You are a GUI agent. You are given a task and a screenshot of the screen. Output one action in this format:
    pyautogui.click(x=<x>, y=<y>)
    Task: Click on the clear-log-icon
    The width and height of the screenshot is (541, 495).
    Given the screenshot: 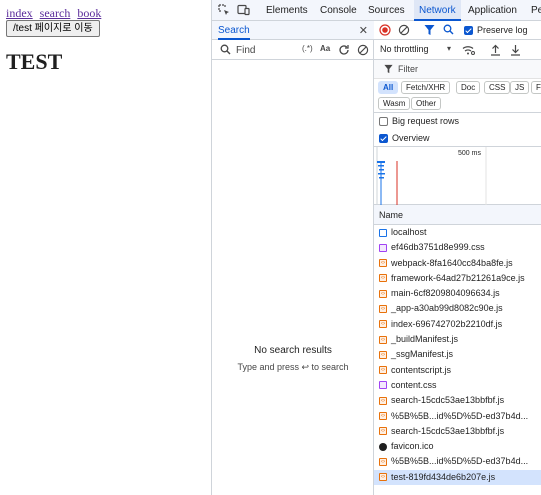 What is the action you would take?
    pyautogui.click(x=404, y=31)
    